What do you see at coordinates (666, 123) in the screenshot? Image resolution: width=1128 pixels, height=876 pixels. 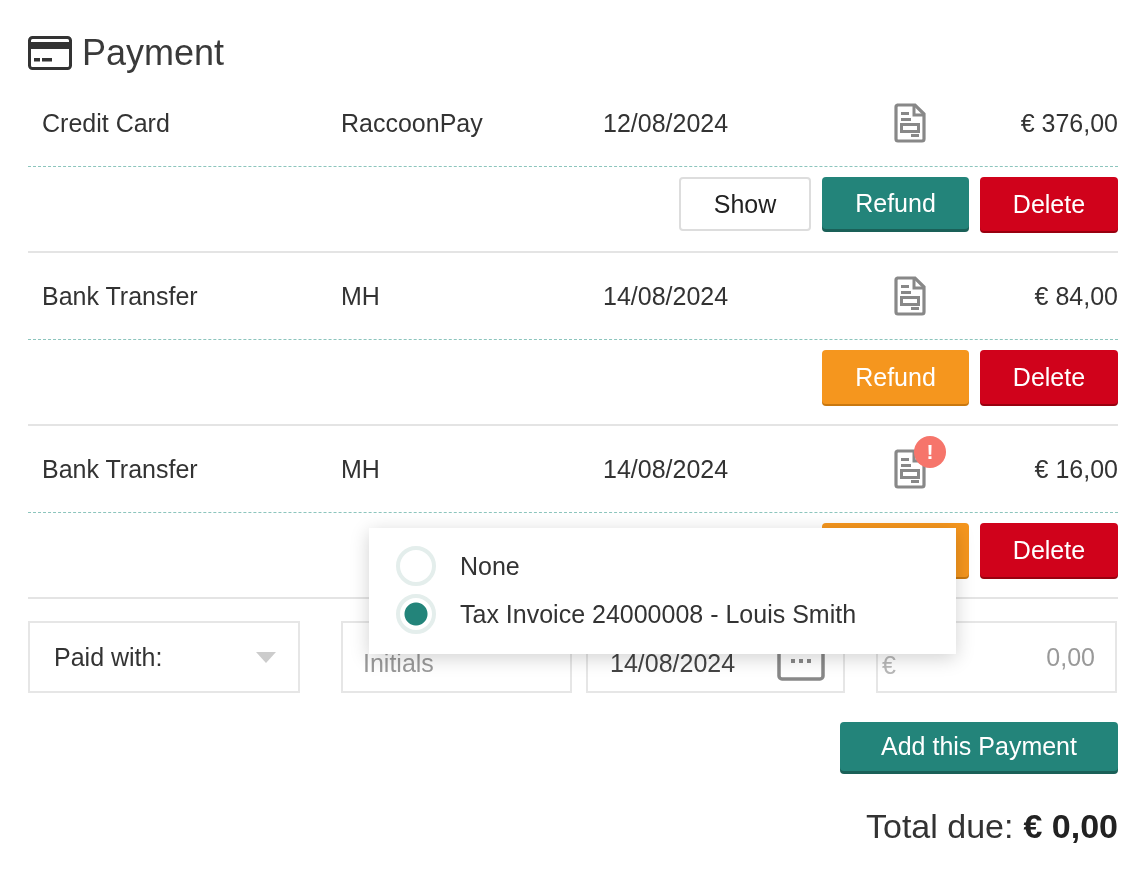 I see `payment-date: 12/08/2024` at bounding box center [666, 123].